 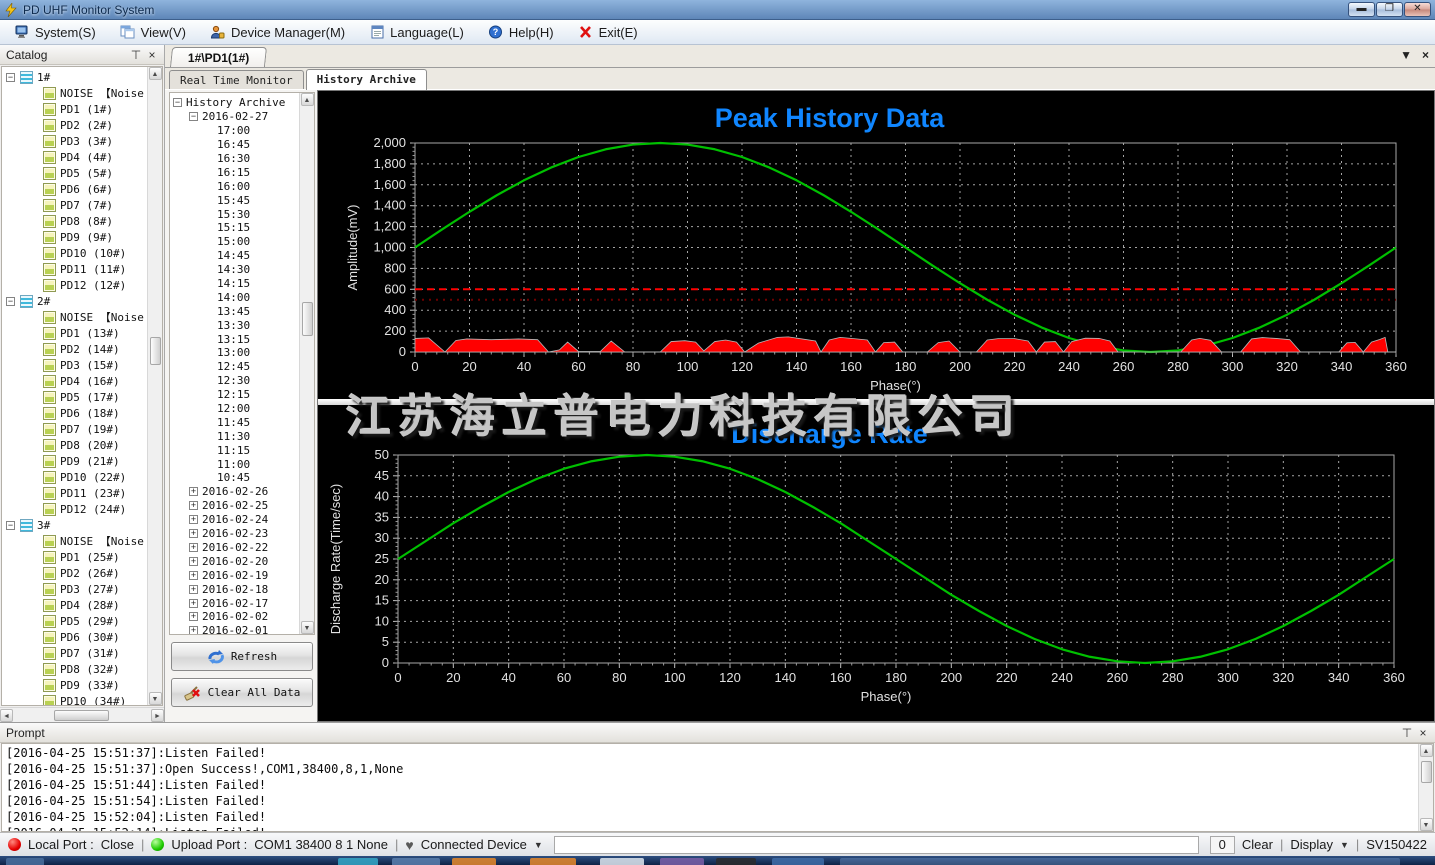 What do you see at coordinates (1417, 9) in the screenshot?
I see `close-button: ✕` at bounding box center [1417, 9].